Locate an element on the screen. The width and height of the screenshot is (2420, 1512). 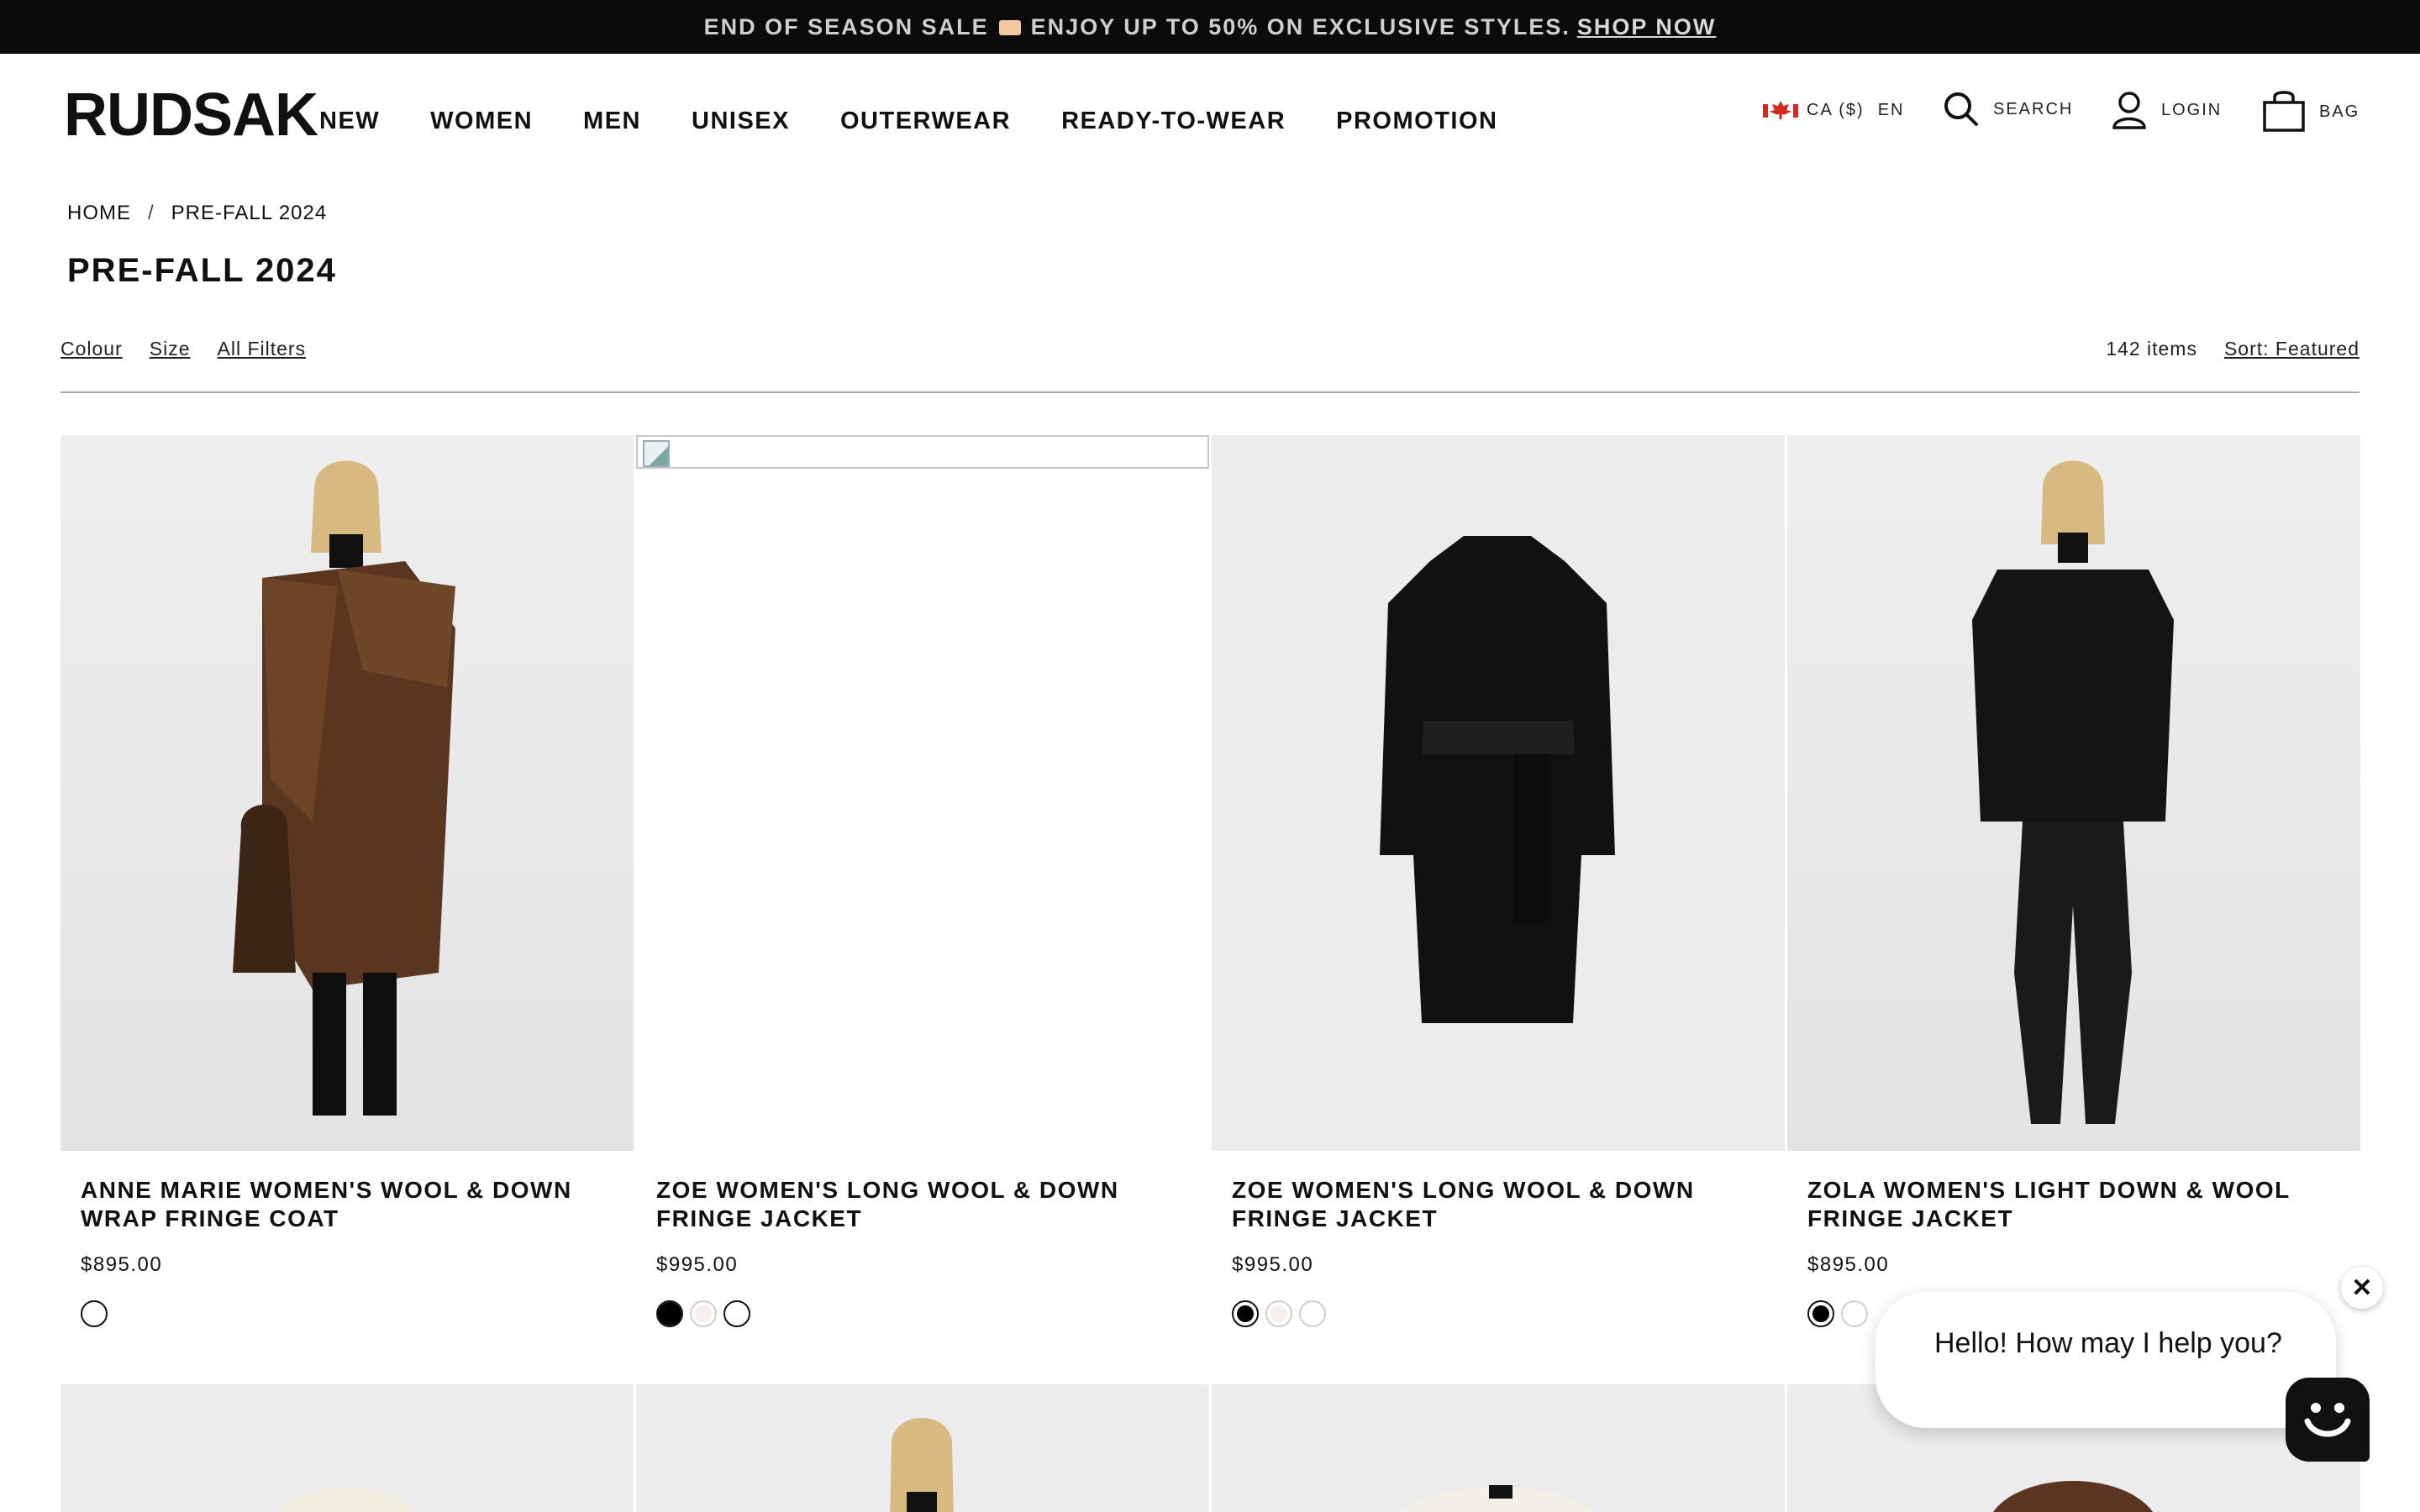
currency-label: CA ($) is located at coordinates (1836, 109).